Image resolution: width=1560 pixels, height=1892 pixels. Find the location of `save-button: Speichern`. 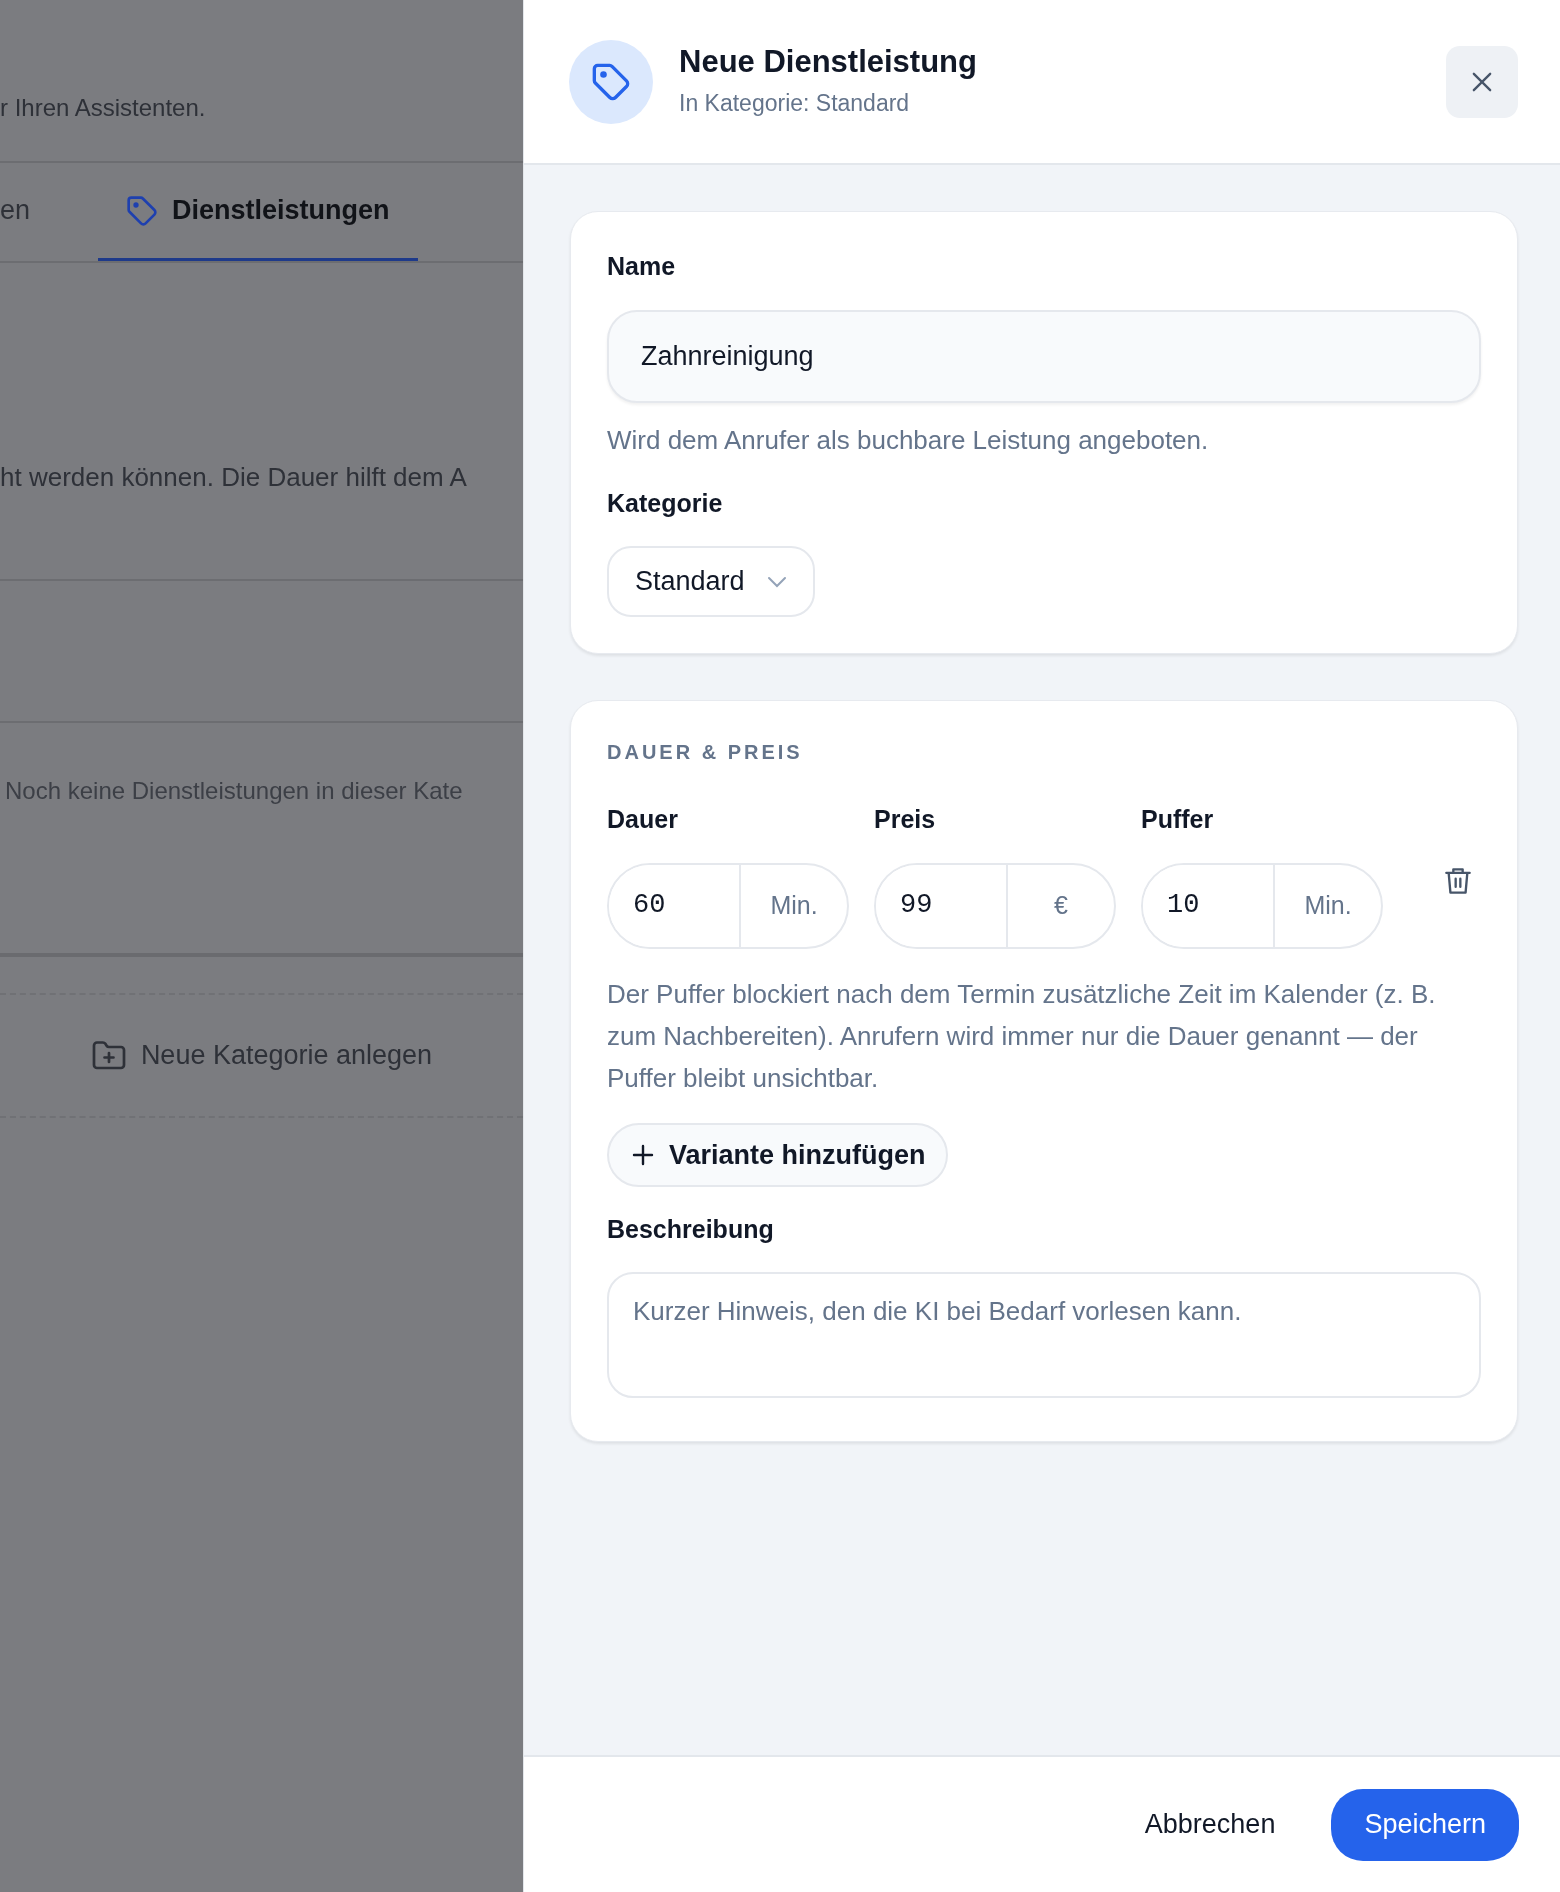

save-button: Speichern is located at coordinates (1425, 1824).